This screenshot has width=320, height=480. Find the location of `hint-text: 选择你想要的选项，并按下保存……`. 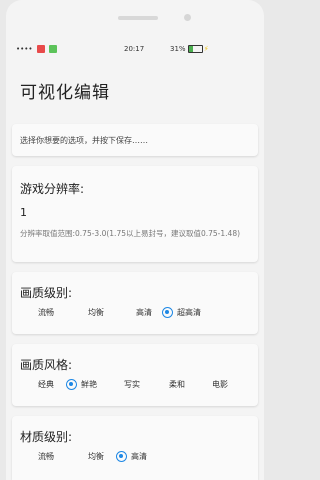

hint-text: 选择你想要的选项，并按下保存…… is located at coordinates (84, 140).